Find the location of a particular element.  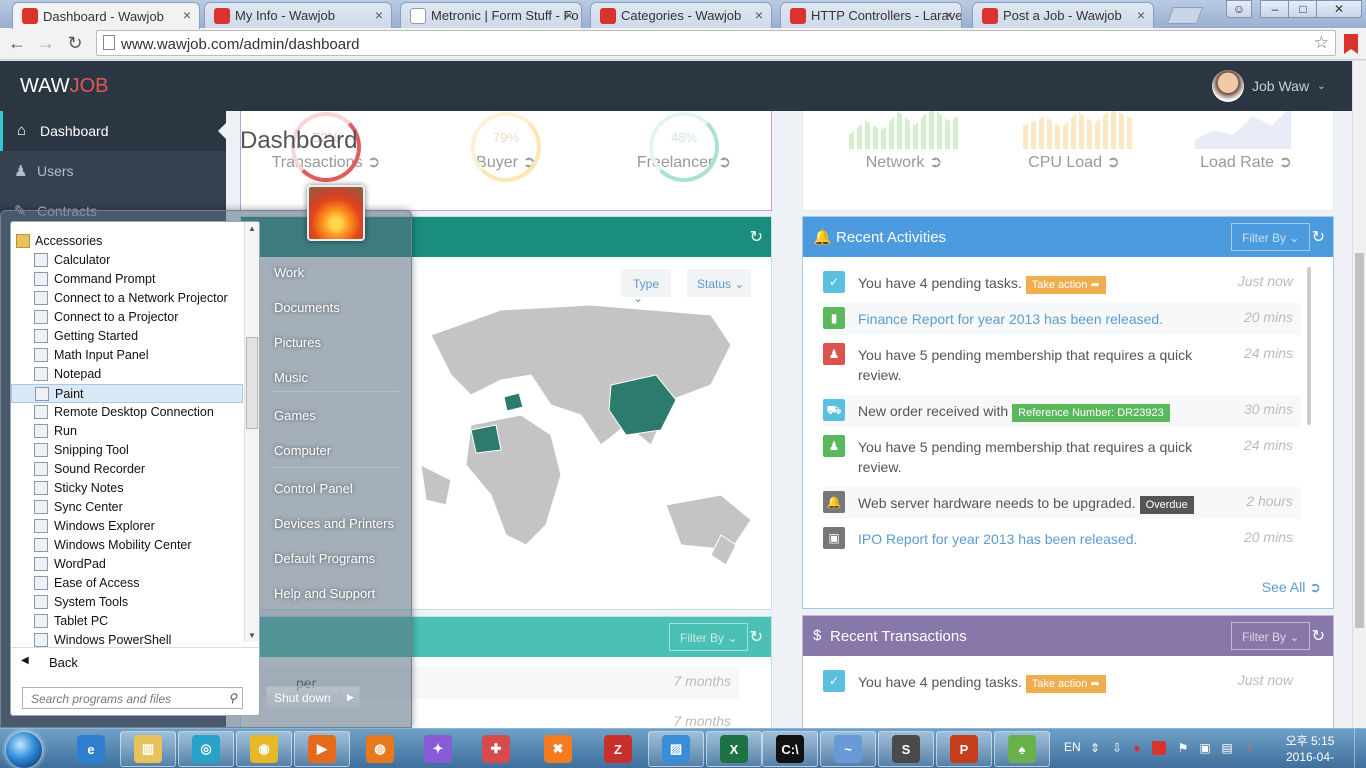

language-indicator: EN is located at coordinates (1072, 747).